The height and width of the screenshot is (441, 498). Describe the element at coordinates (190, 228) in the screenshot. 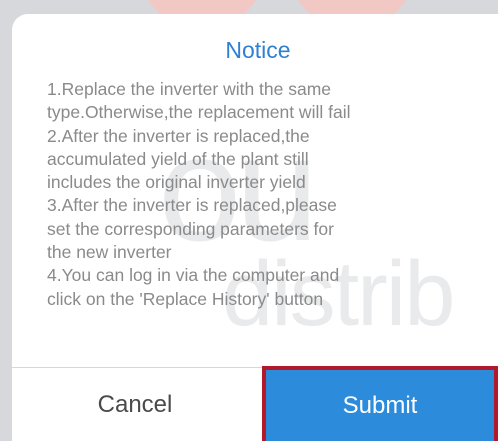

I see `notice-line: set the corresponding parameters for` at that location.